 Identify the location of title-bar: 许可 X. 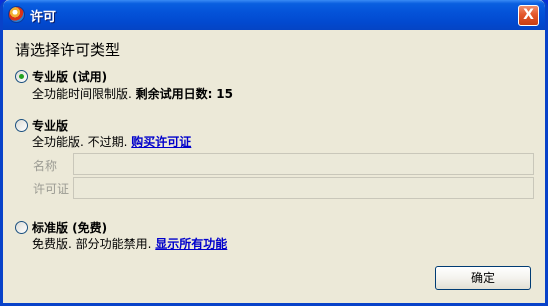
(274, 15).